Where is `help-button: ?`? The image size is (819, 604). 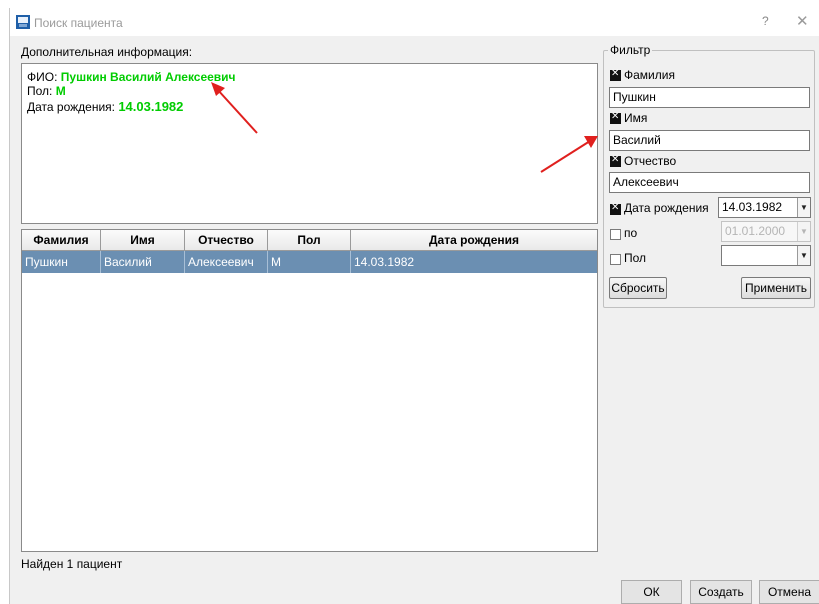
help-button: ? is located at coordinates (765, 21).